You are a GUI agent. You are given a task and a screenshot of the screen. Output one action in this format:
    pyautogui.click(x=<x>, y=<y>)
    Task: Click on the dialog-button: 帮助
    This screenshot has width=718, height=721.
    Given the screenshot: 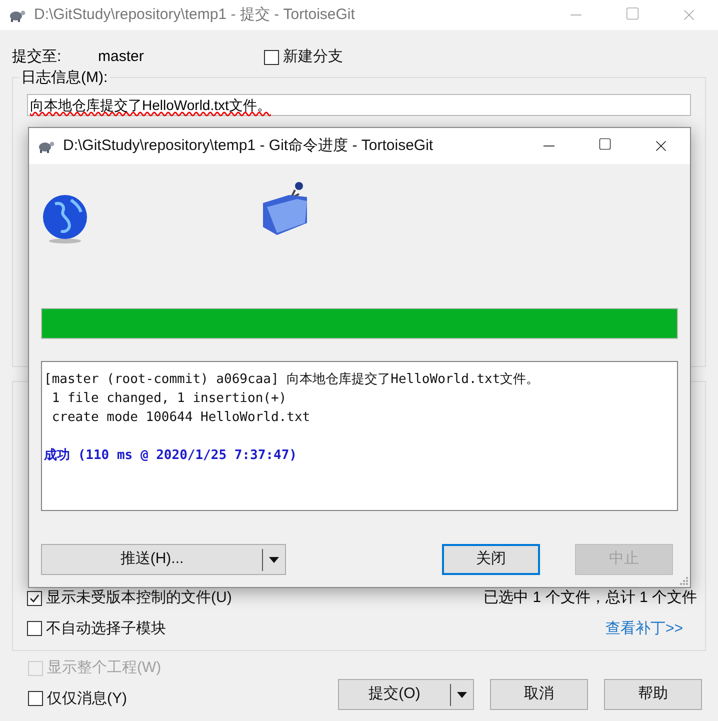 What is the action you would take?
    pyautogui.click(x=653, y=694)
    